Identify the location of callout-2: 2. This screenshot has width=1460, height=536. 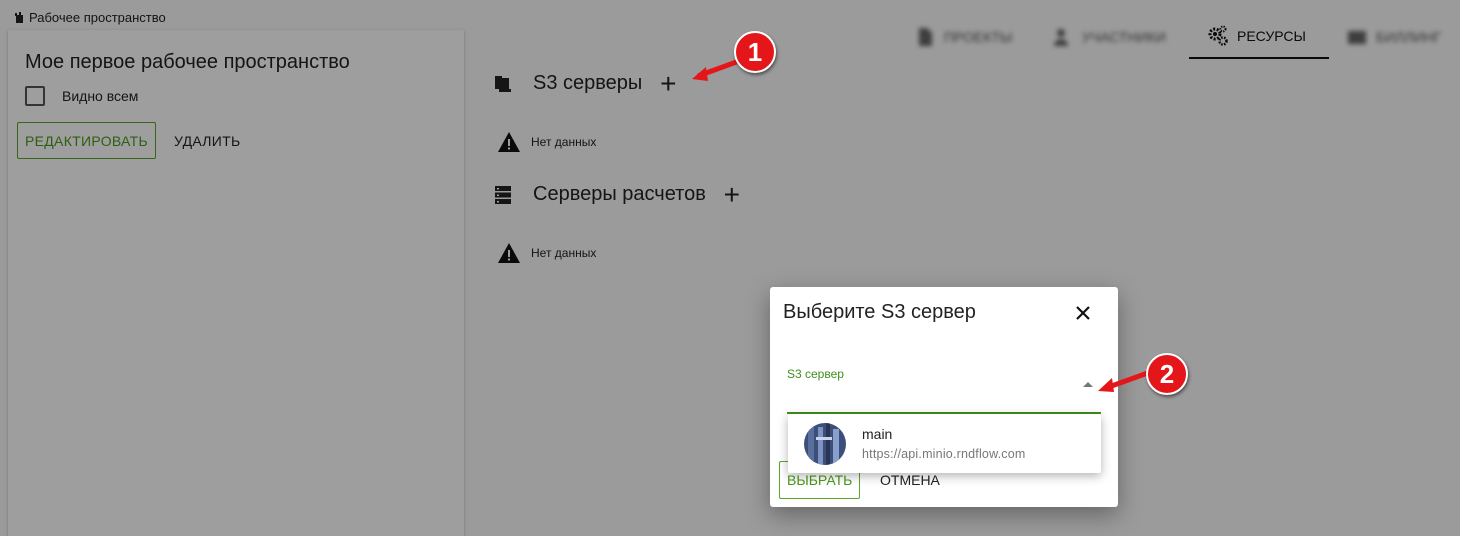
(1167, 374).